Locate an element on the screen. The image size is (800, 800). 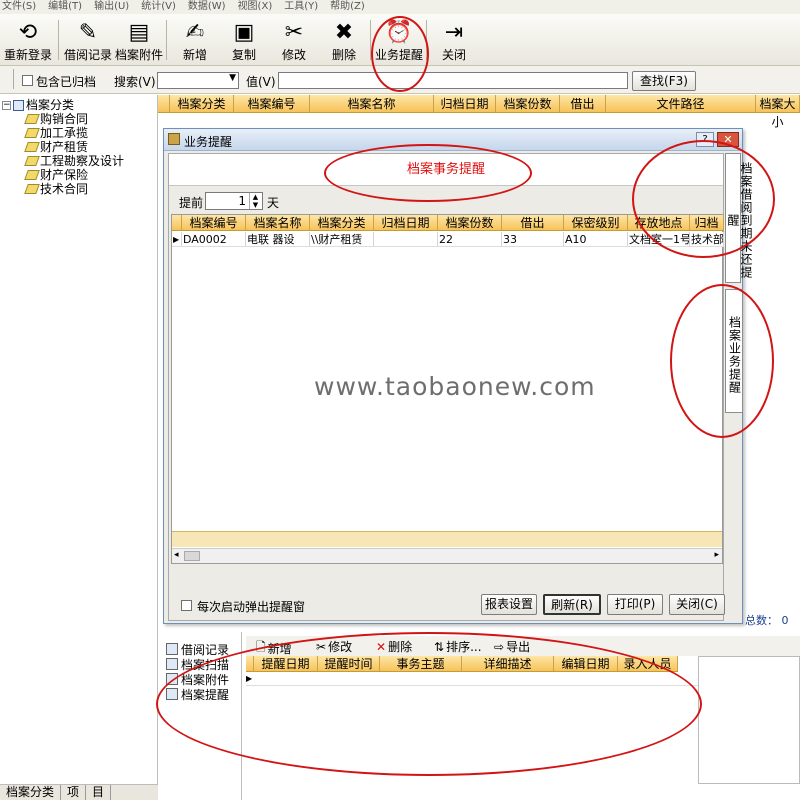
reminder-grid-header: 档案编号 档案名称 档案分类 归档日期 档案份数 借出 保密级别 存放地点 归档 is located at coordinates (448, 223).